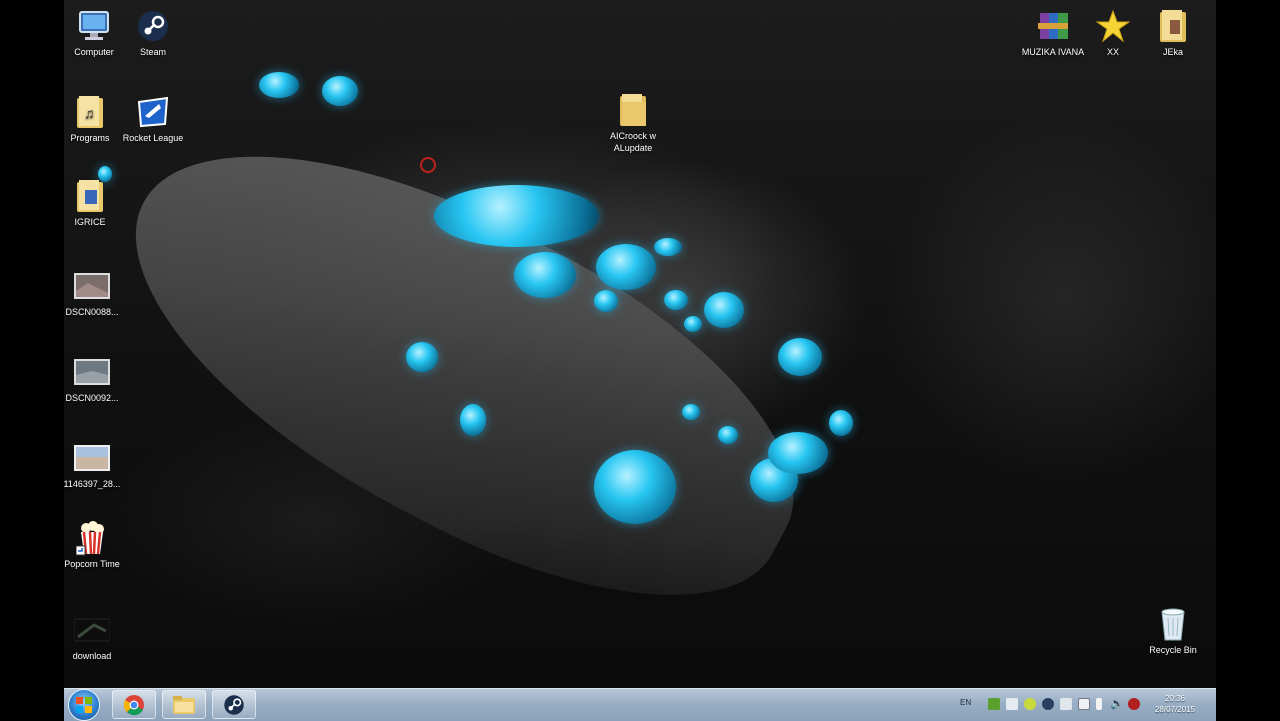 Image resolution: width=1280 pixels, height=721 pixels. I want to click on clock-date: 28/07/2015, so click(1175, 709).